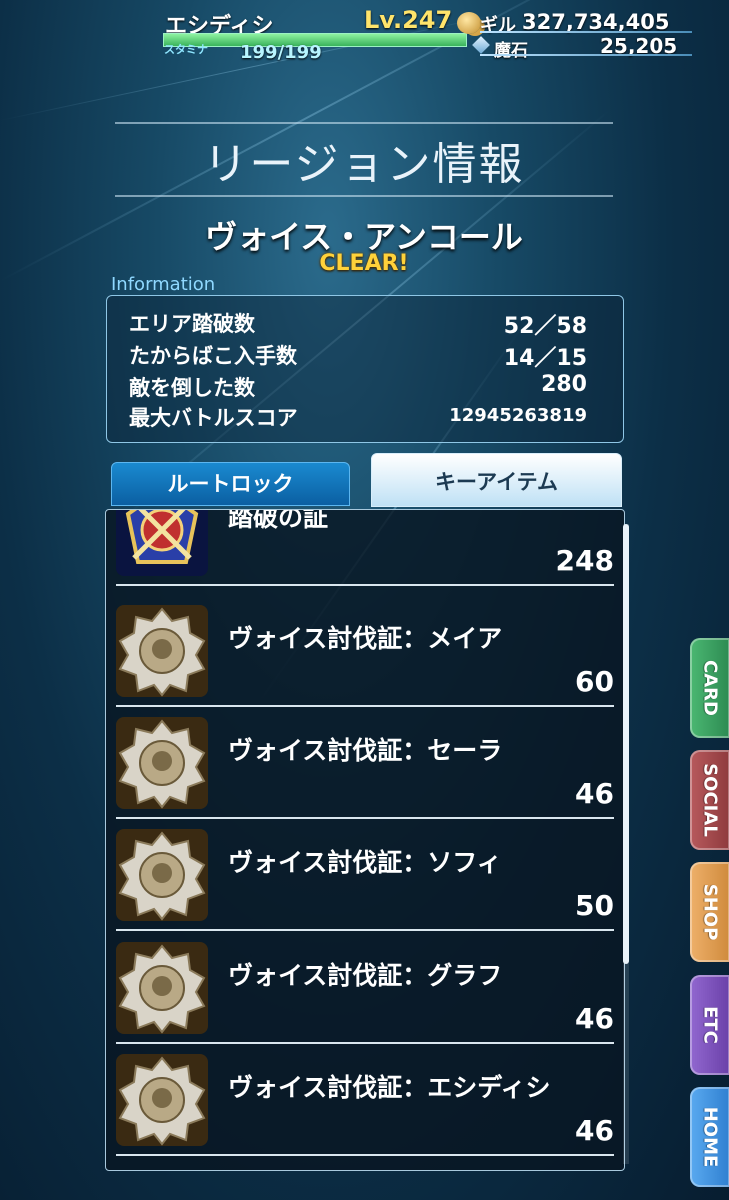  Describe the element at coordinates (481, 45) in the screenshot. I see `maseki-crystal-icon` at that location.